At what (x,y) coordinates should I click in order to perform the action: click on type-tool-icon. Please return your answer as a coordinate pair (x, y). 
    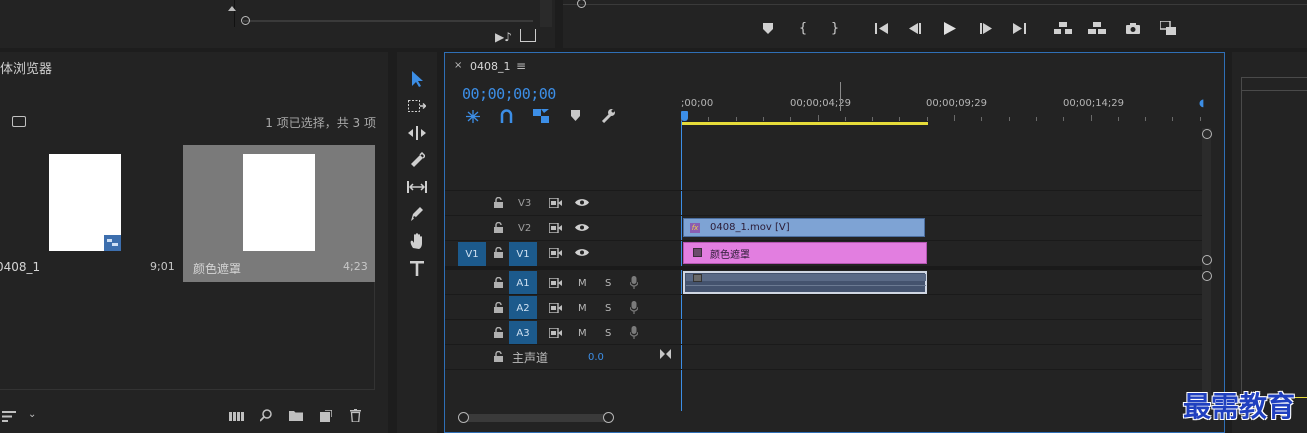
    Looking at the image, I should click on (417, 268).